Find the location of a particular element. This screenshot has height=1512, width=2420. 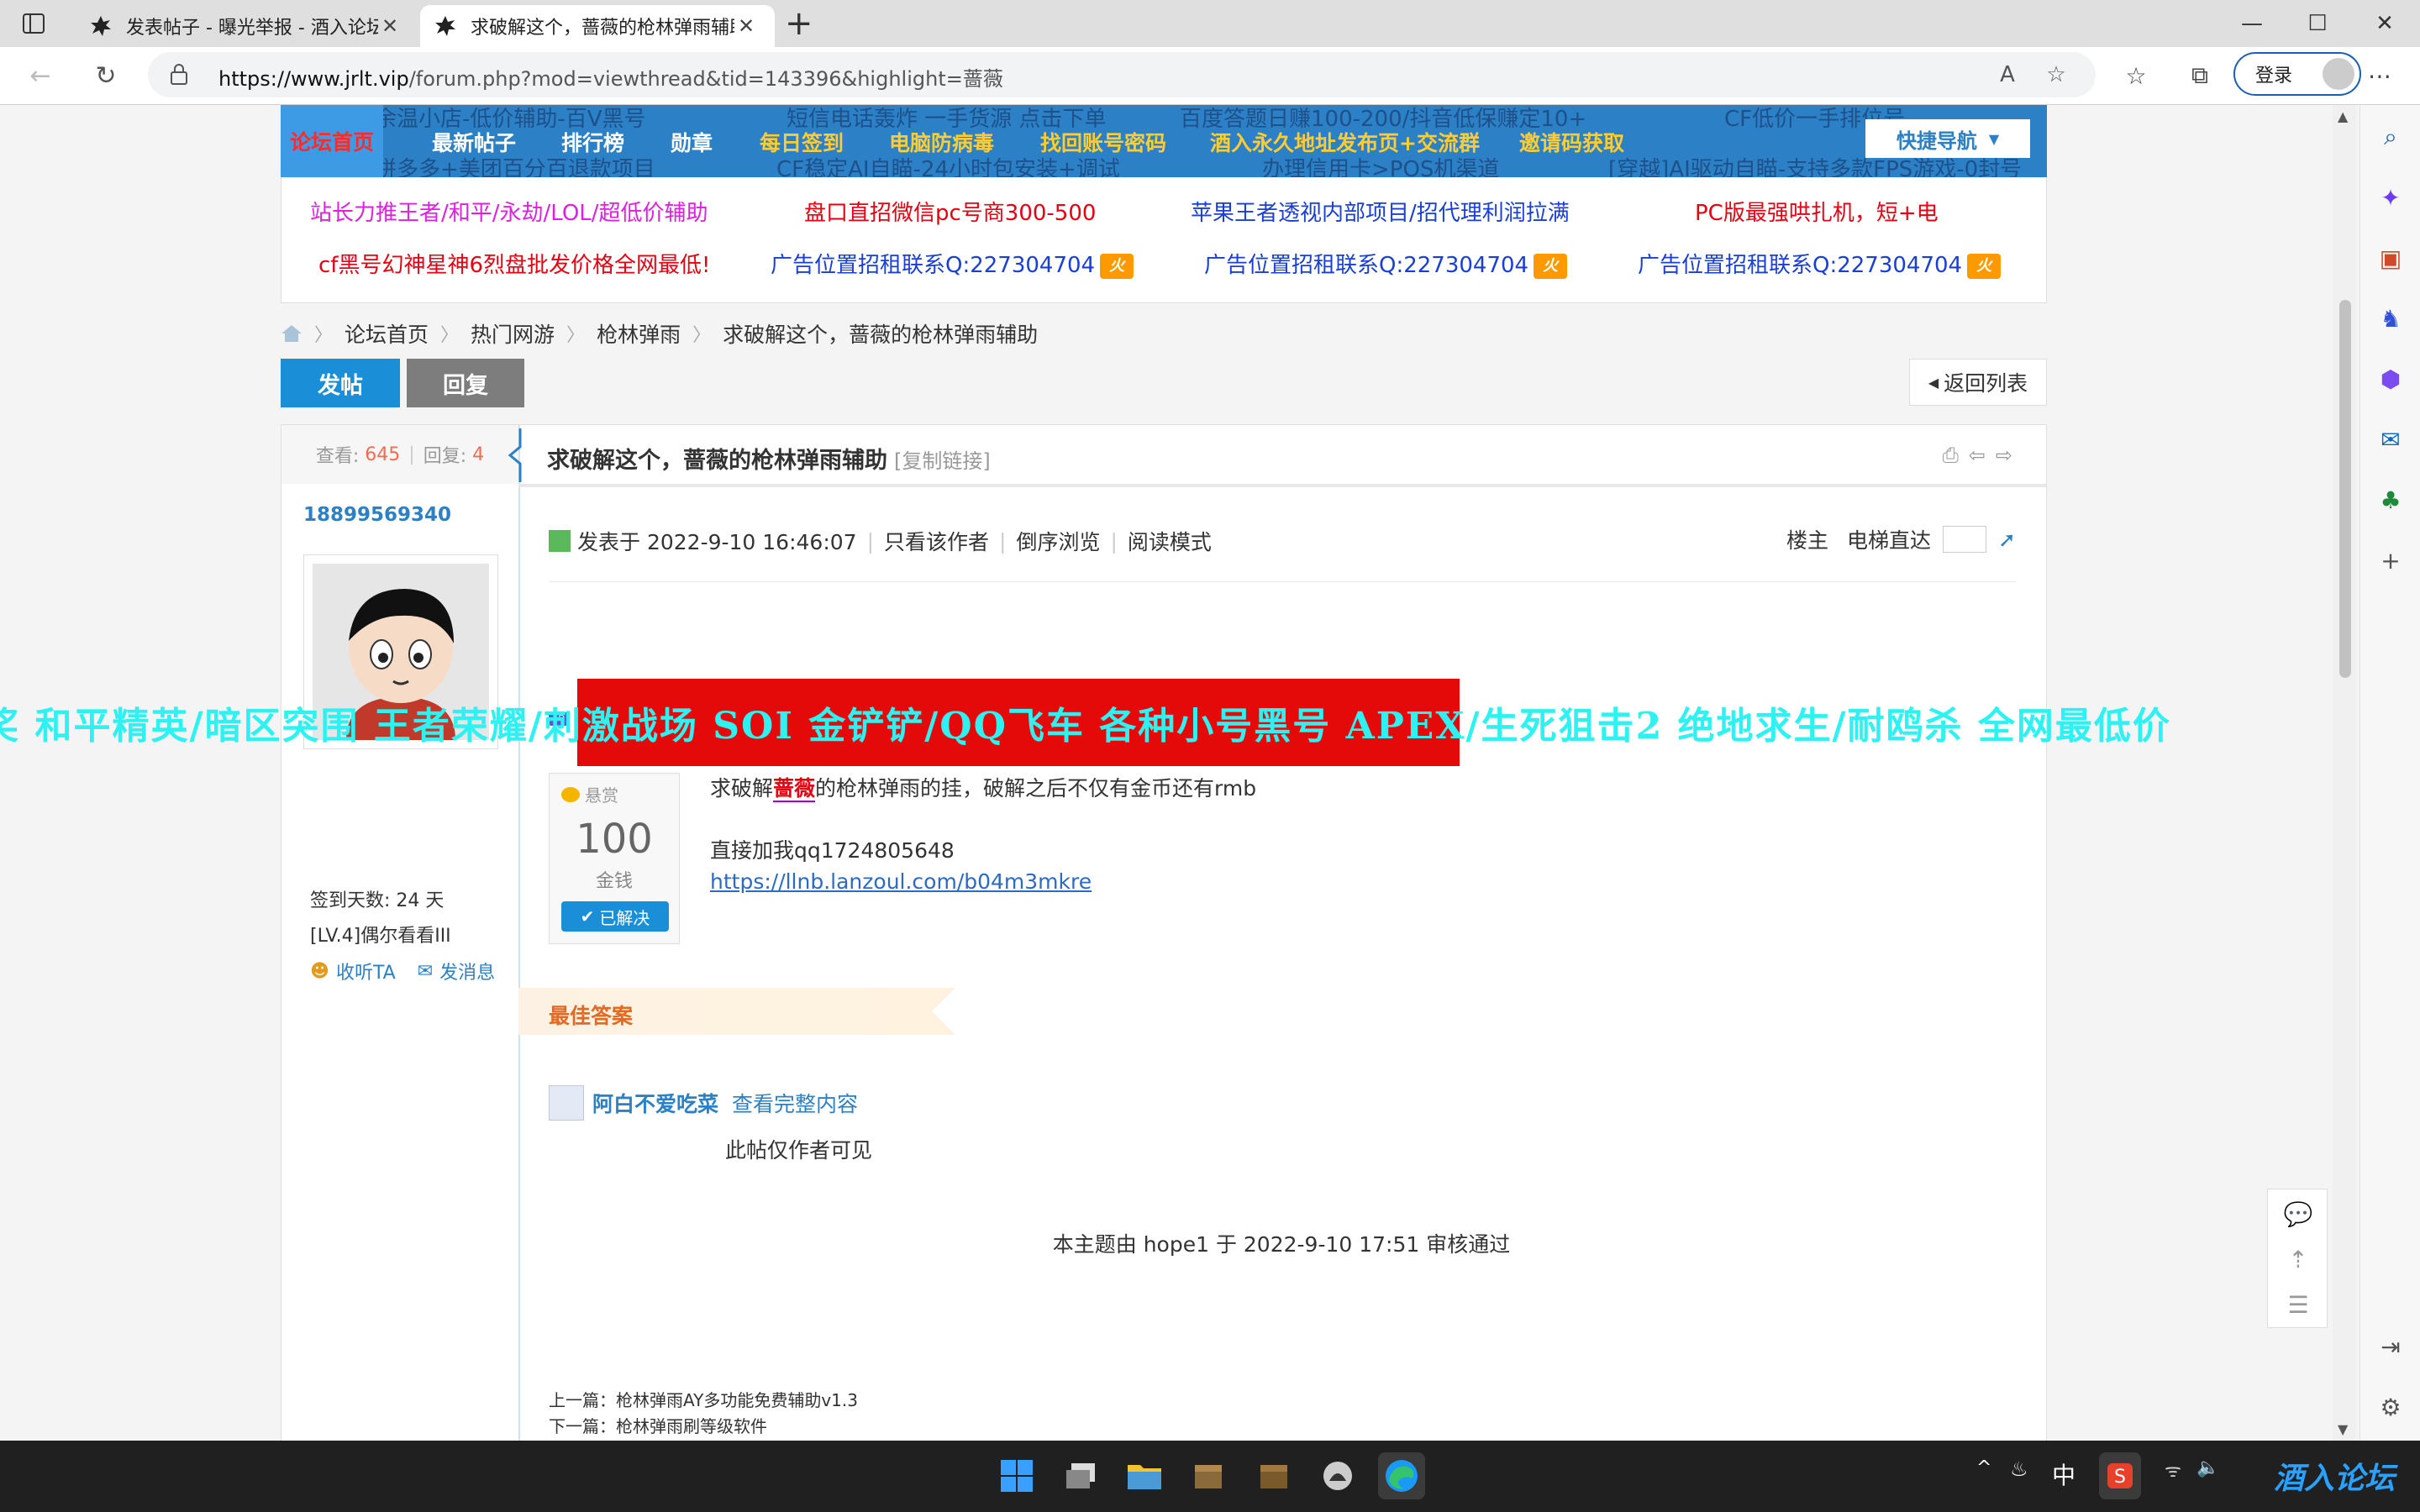

page-scrollbar: ▲ ▼ is located at coordinates (2344, 773).